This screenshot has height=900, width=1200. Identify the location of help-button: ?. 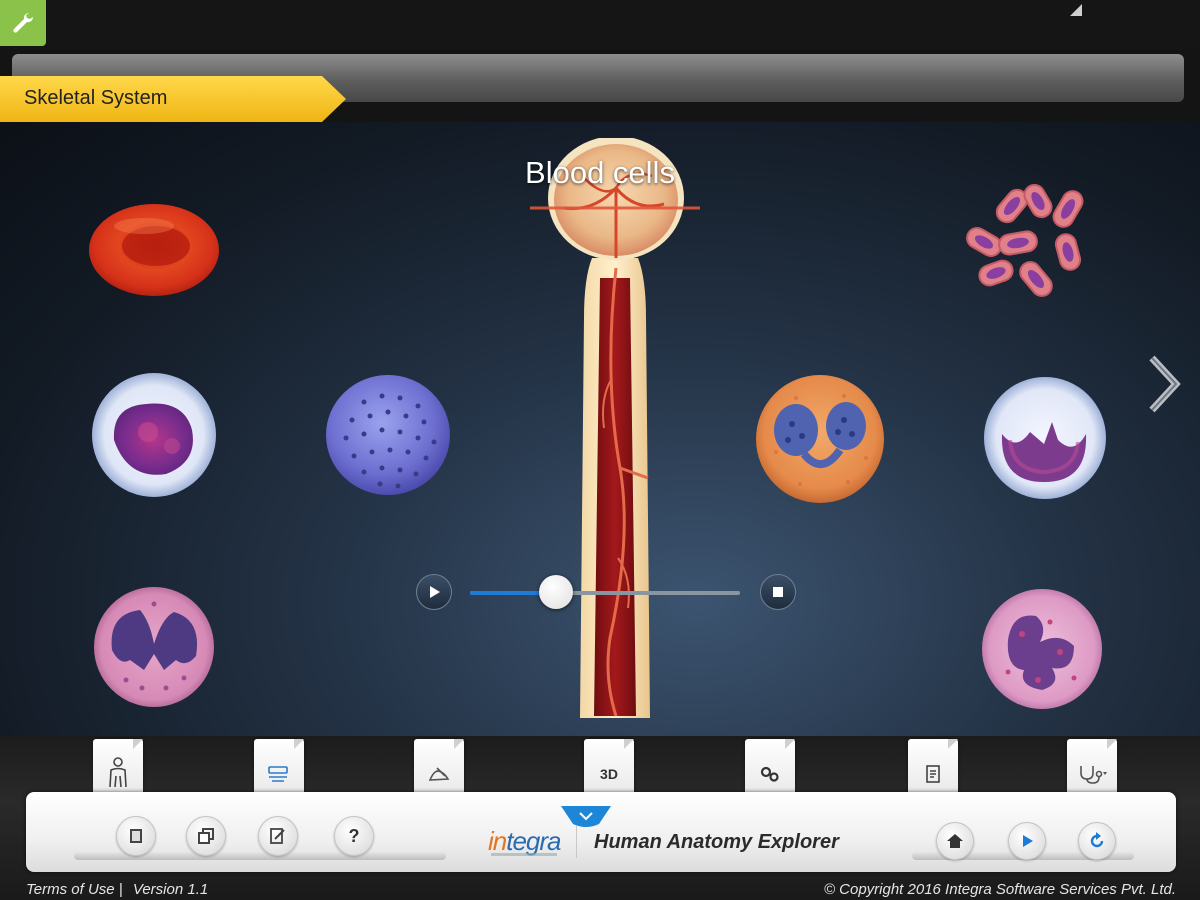
(354, 836).